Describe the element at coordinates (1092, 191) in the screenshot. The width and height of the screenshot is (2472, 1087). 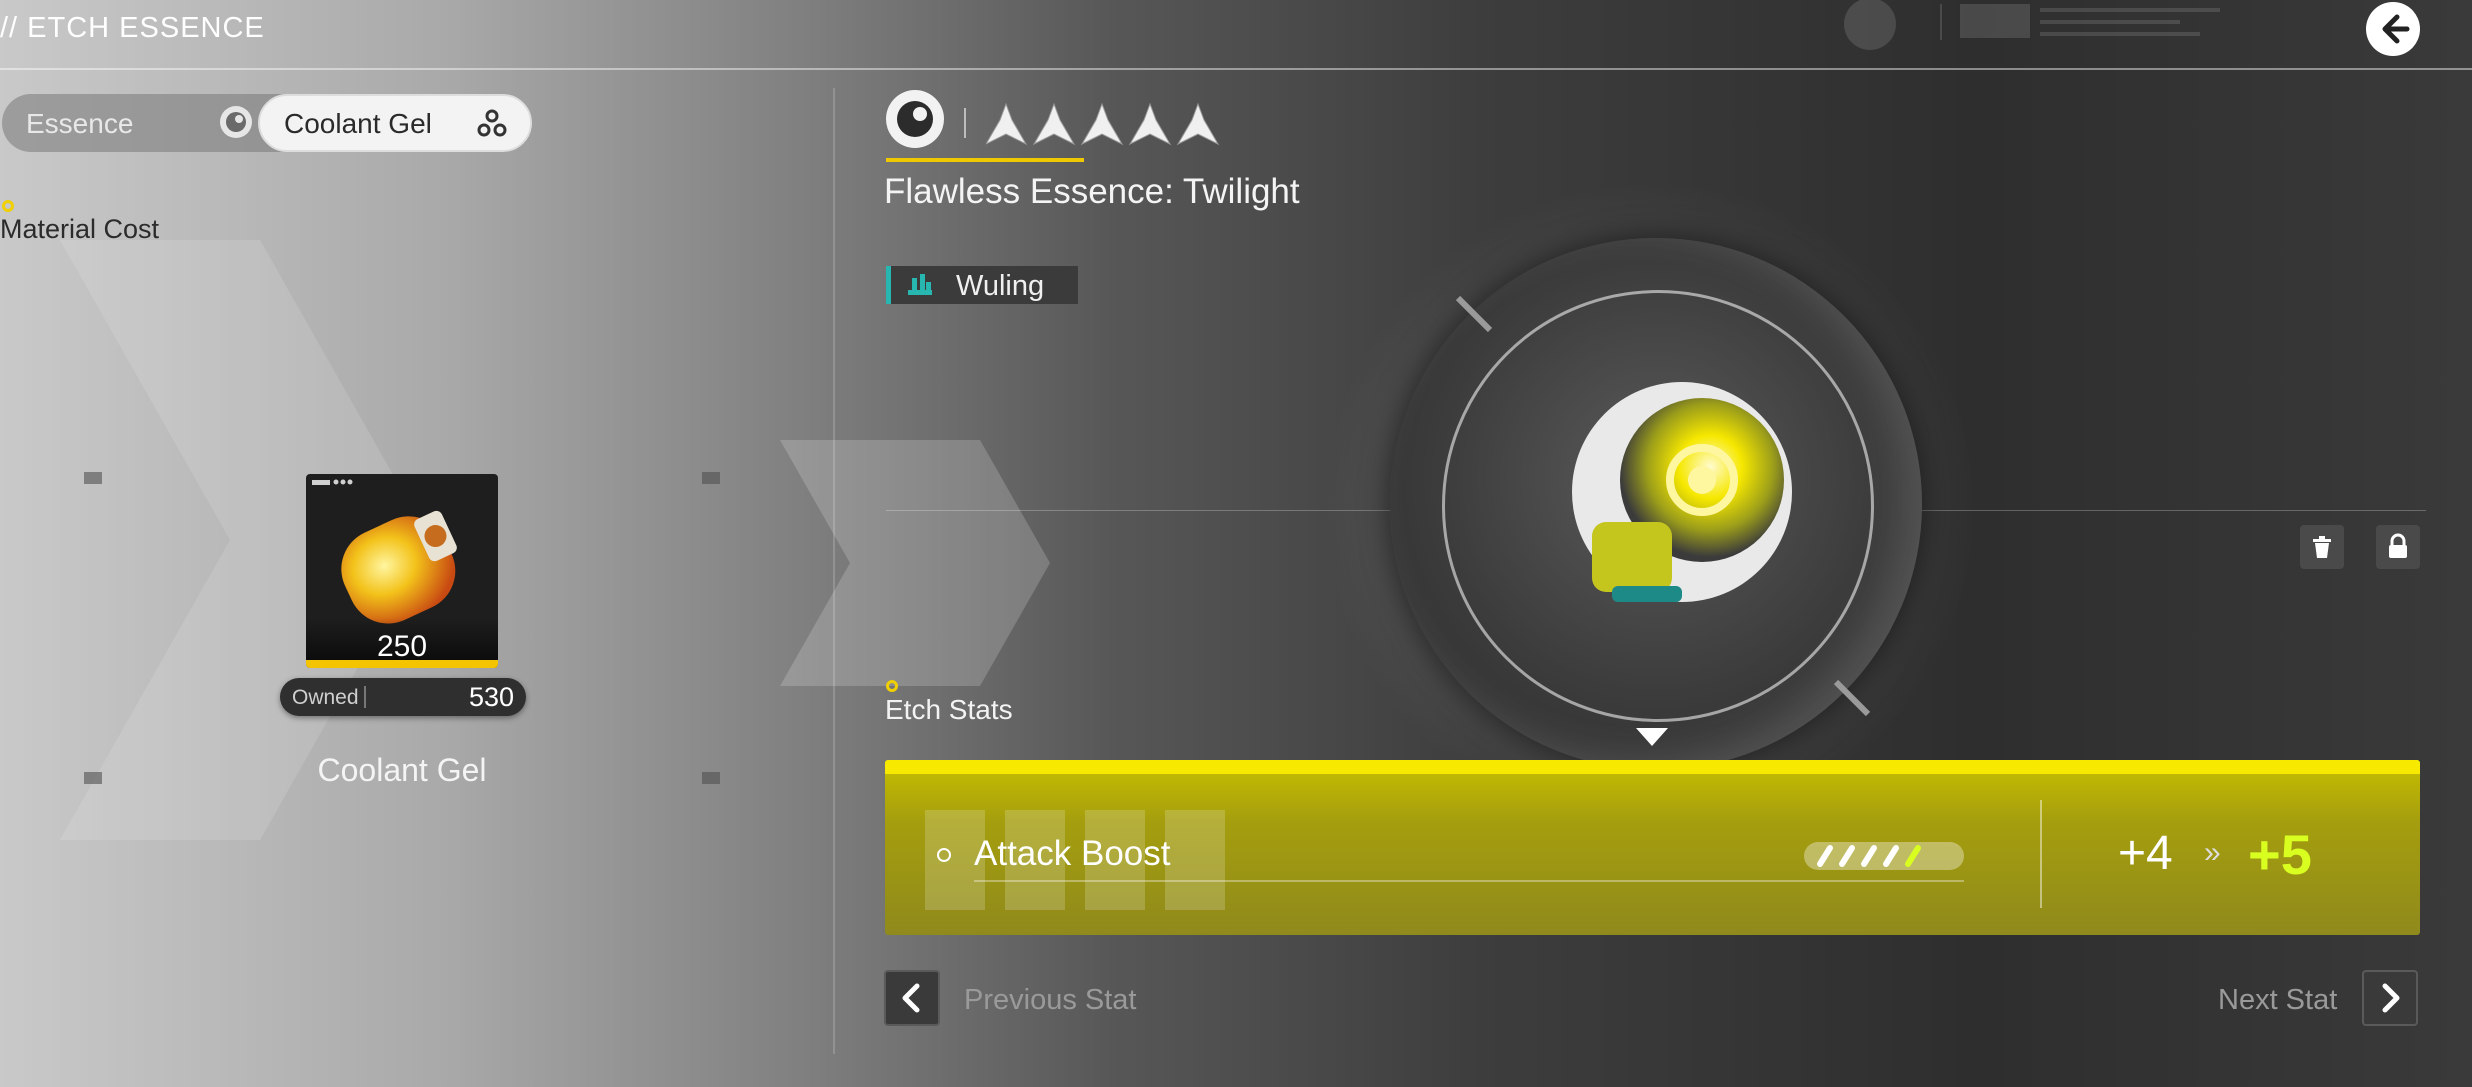
I see `essence-name: Flawless Essence: Twilight` at that location.